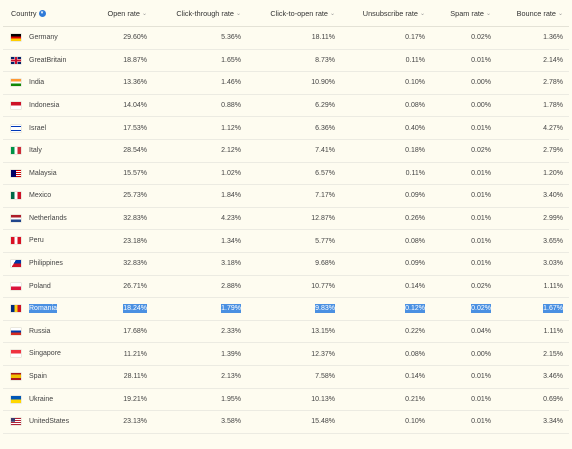 This screenshot has height=449, width=572. What do you see at coordinates (231, 422) in the screenshot?
I see `click-through-rate-value: 3.58%` at bounding box center [231, 422].